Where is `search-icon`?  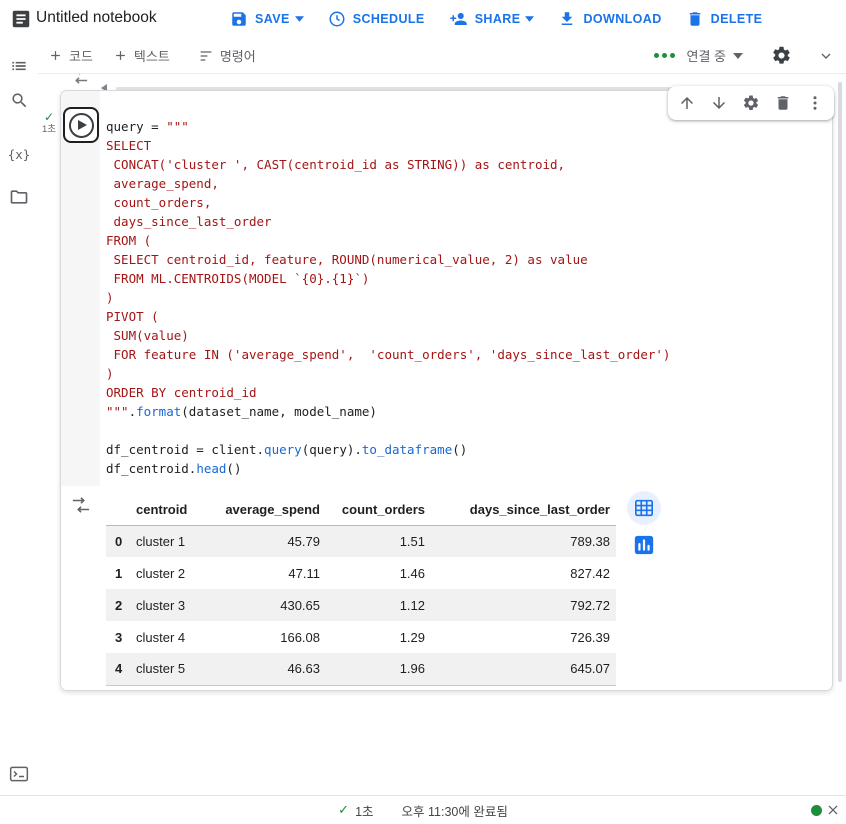 search-icon is located at coordinates (19, 100).